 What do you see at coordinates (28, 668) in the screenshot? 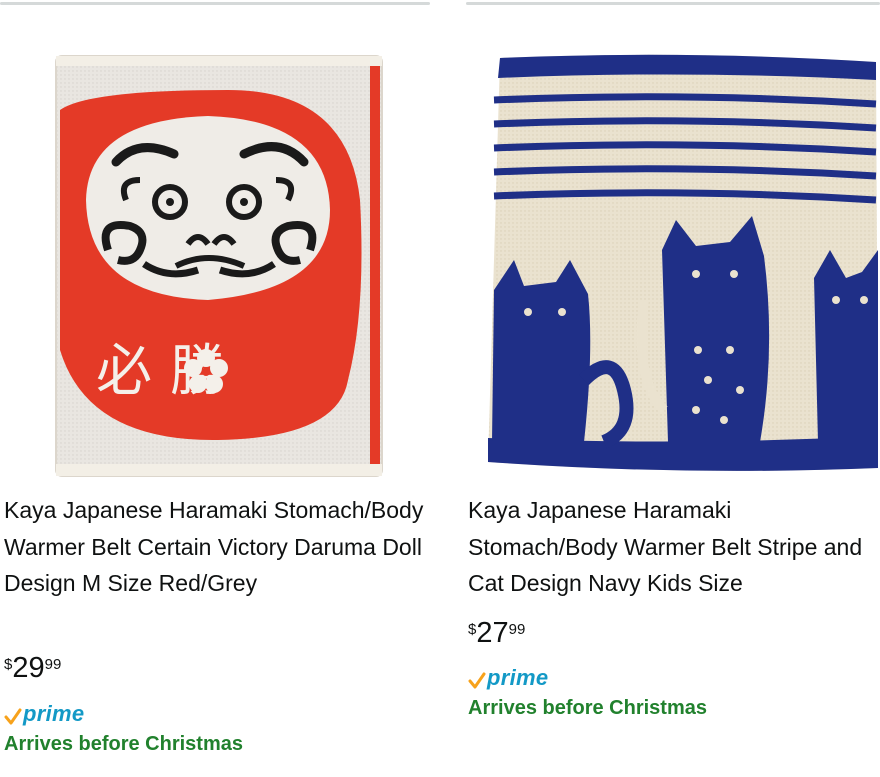
I see `price-whole: 29` at bounding box center [28, 668].